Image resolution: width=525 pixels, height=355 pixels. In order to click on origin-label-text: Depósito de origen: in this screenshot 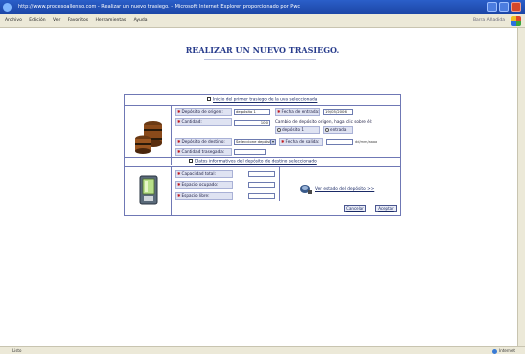, I will do `click(202, 111)`.